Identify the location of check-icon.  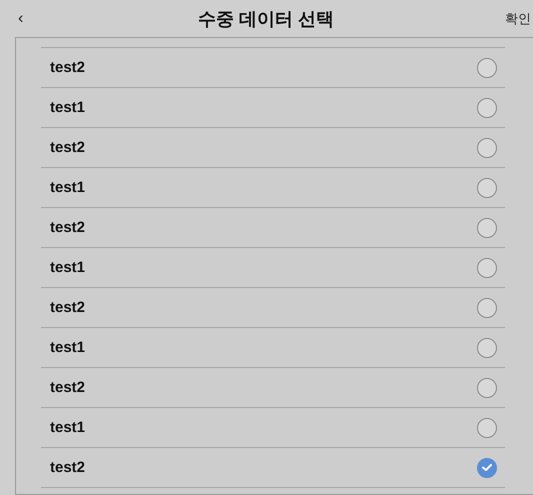
(487, 467).